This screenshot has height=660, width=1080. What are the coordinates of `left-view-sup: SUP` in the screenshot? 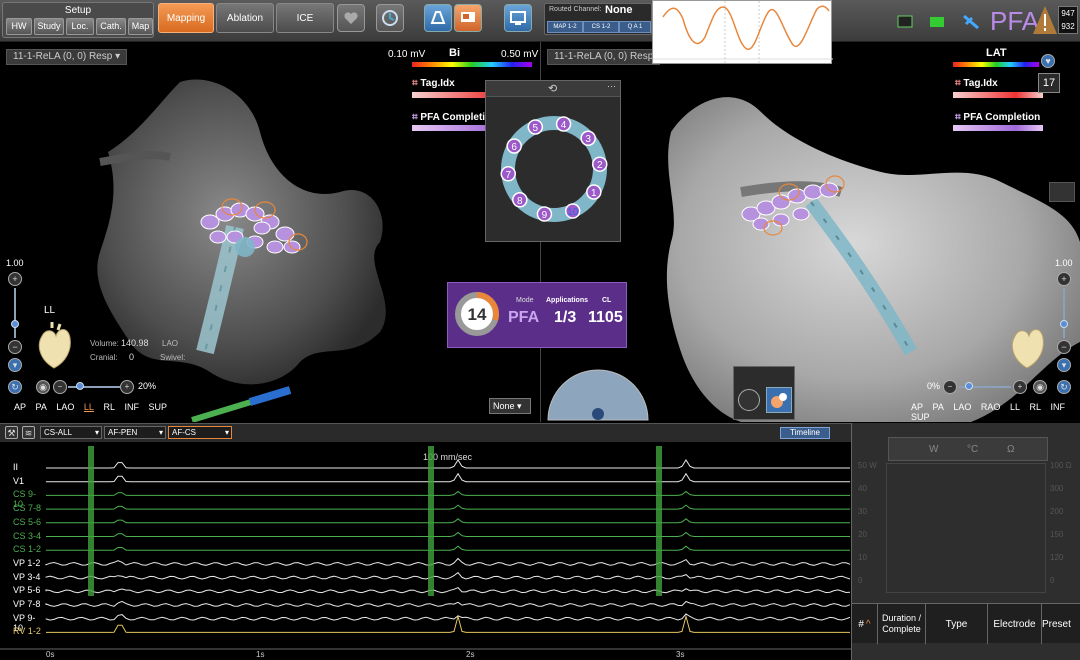 It's located at (158, 407).